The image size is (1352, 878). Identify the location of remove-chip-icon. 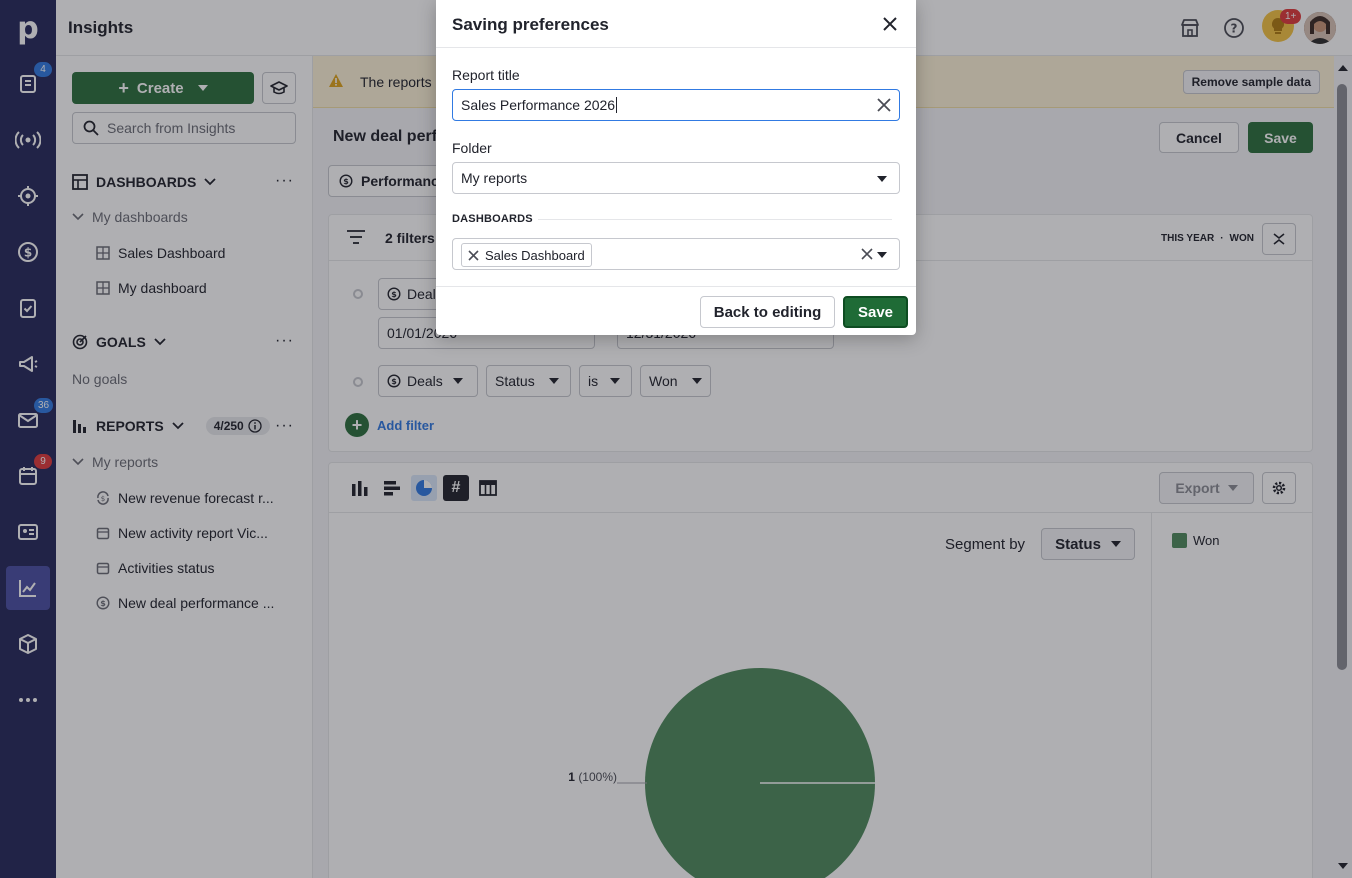
(473, 255).